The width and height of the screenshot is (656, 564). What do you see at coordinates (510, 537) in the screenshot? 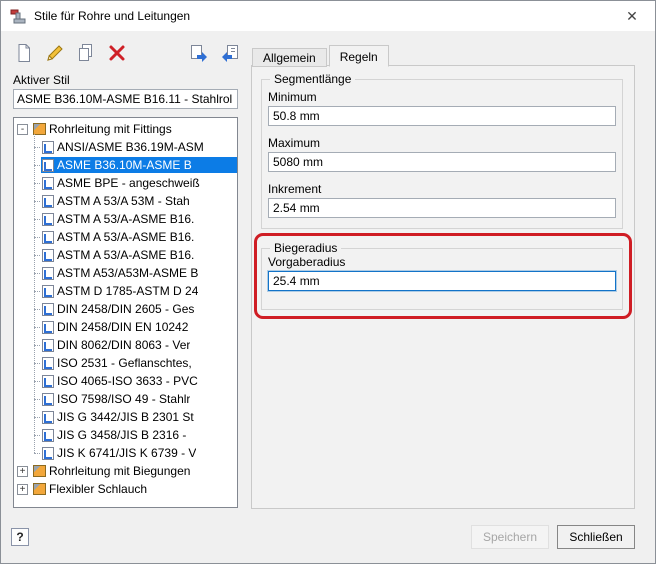
I see `save-button: Speichern` at bounding box center [510, 537].